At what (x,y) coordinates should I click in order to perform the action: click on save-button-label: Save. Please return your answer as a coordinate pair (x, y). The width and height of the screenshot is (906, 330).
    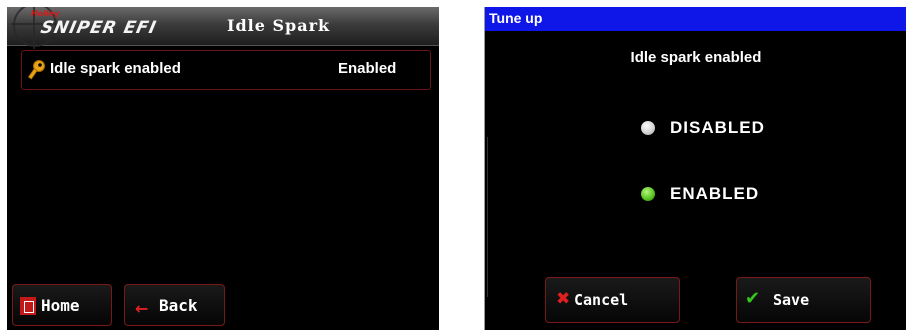
    Looking at the image, I should click on (791, 300).